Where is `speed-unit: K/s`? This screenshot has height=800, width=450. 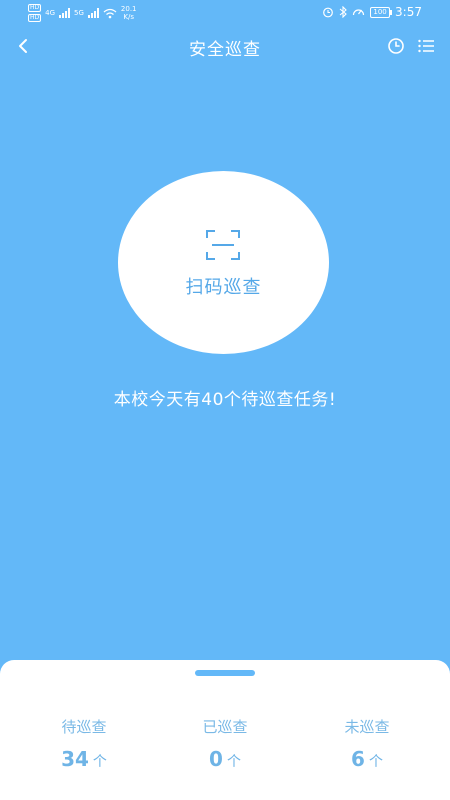
speed-unit: K/s is located at coordinates (129, 17).